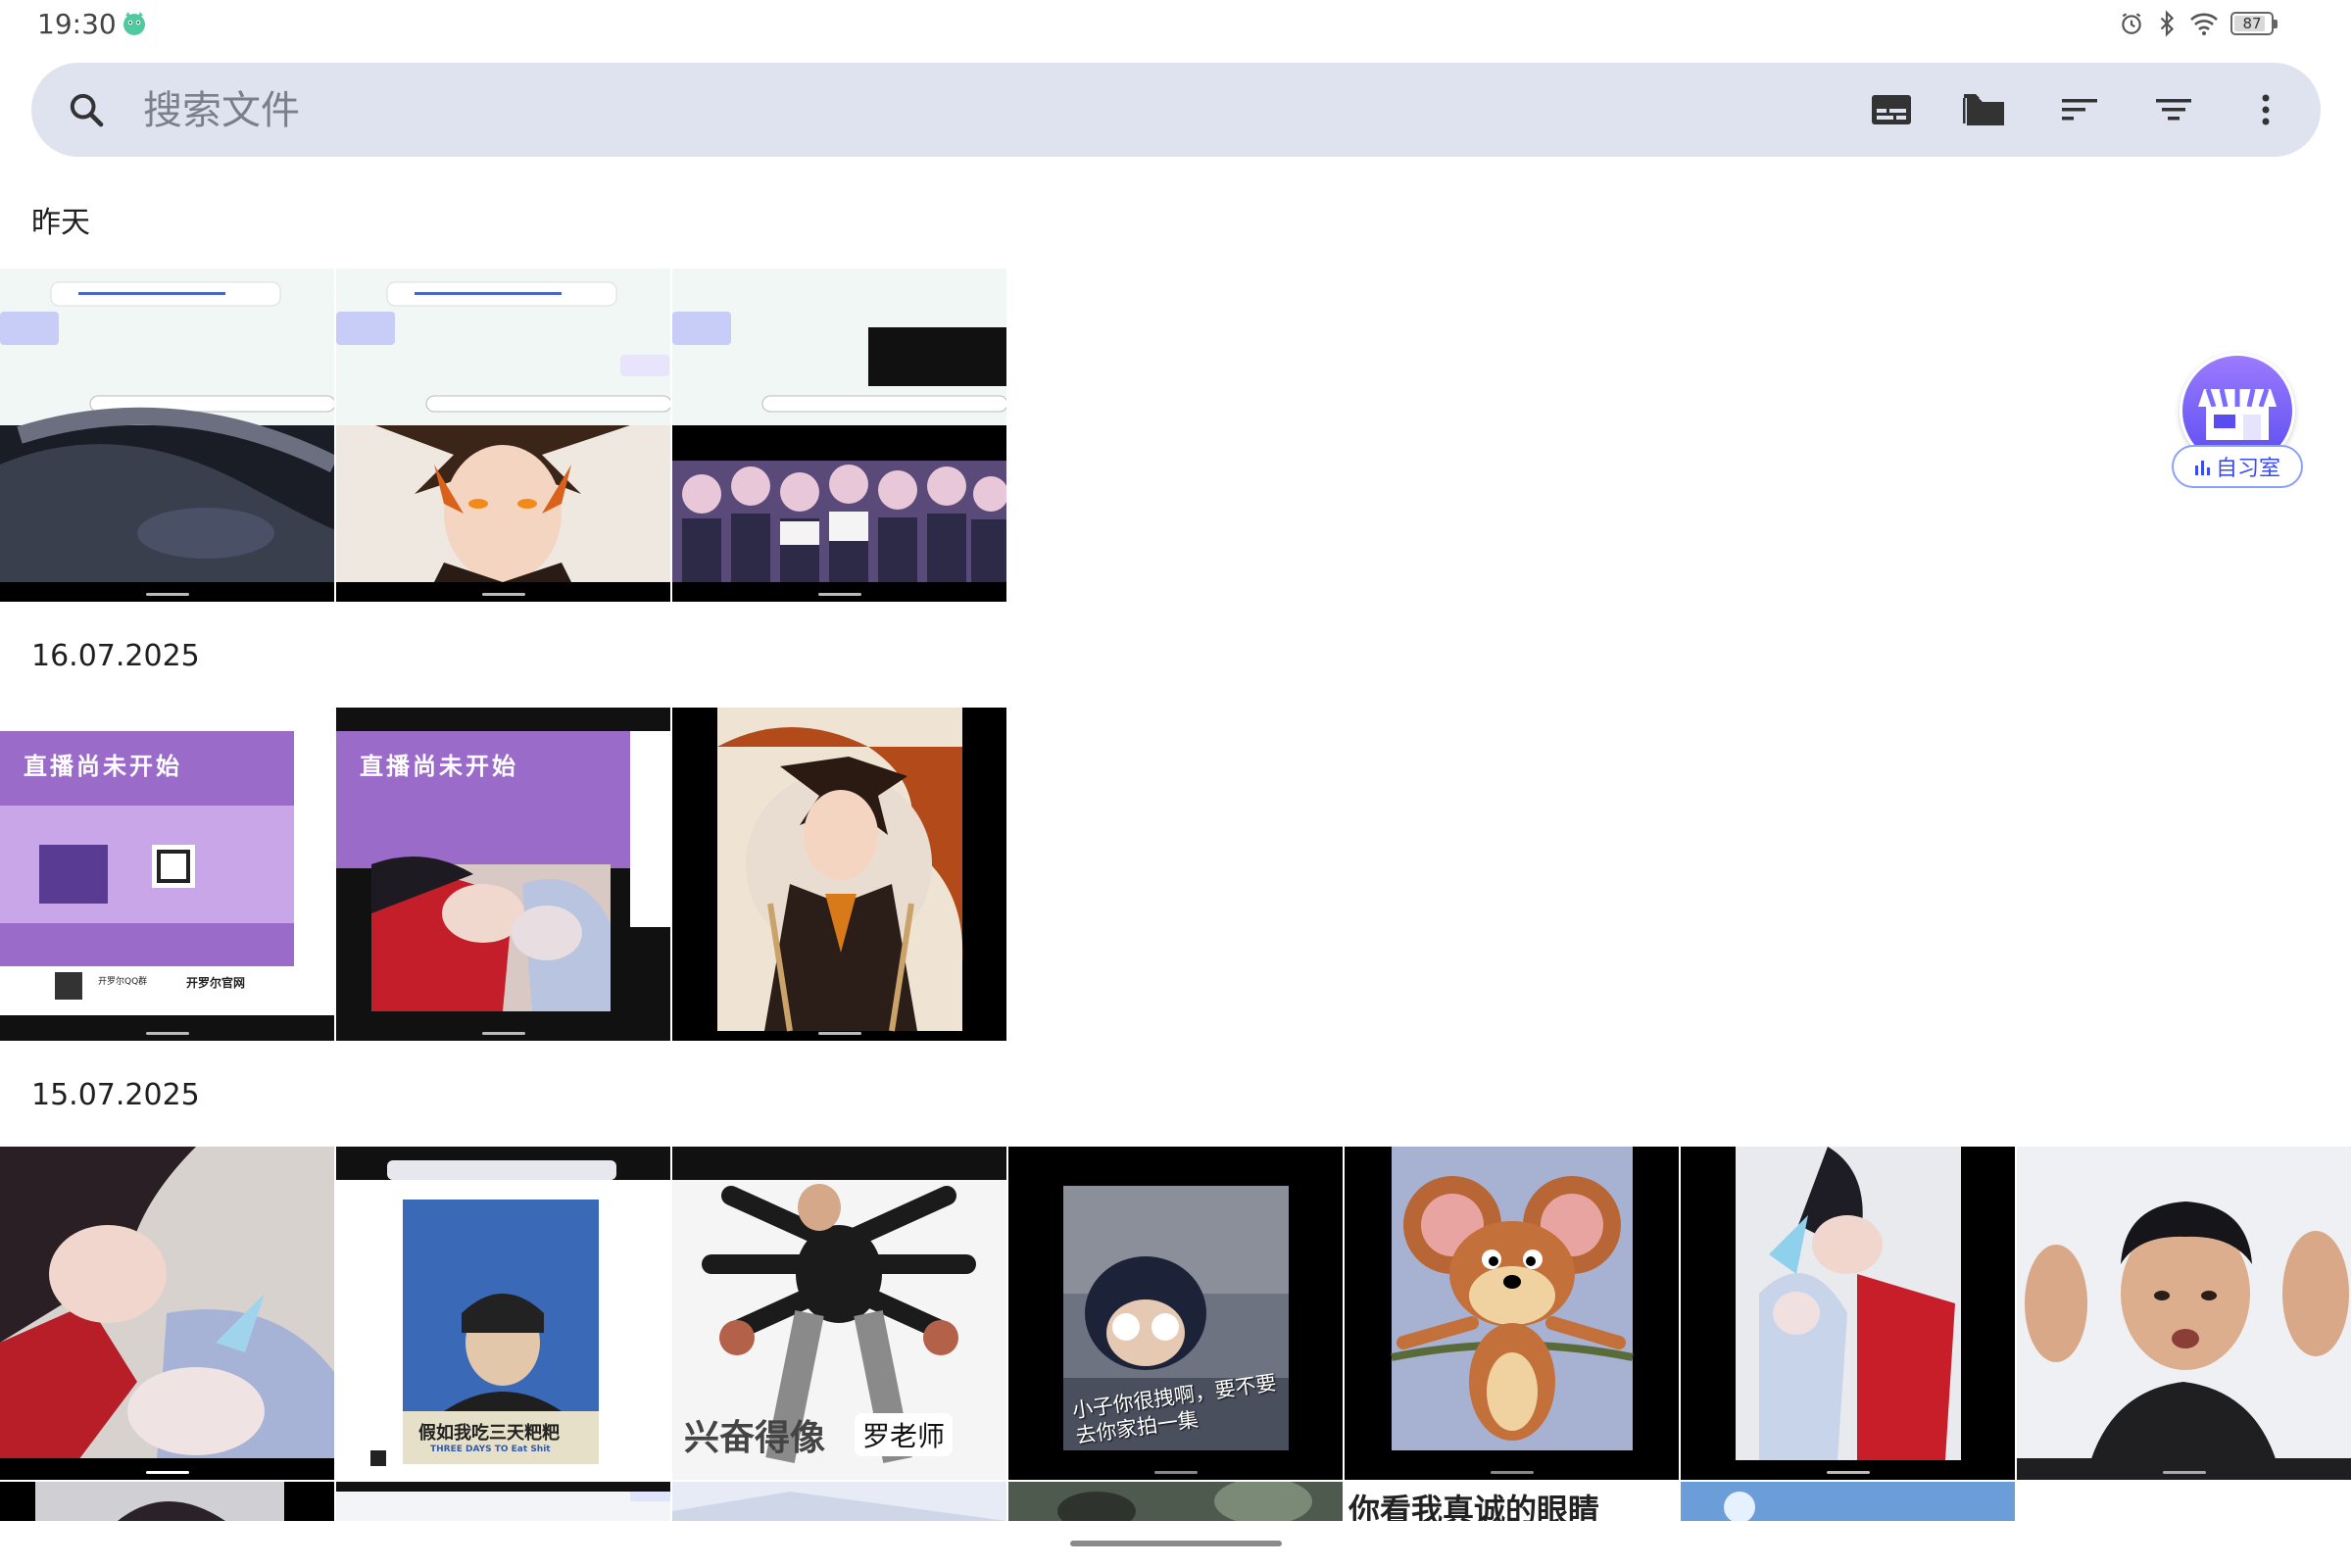 The image size is (2352, 1568). I want to click on status-time: 19:30, so click(77, 24).